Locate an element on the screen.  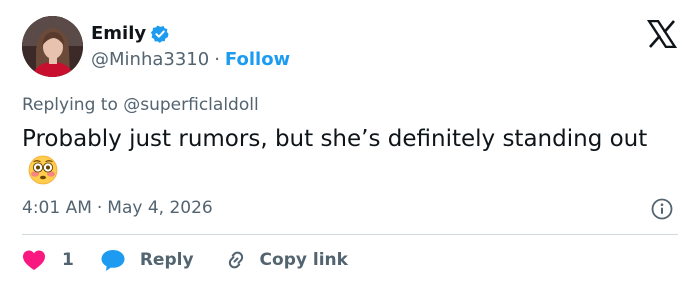
tweet-actions-bar: 1 Reply Copy link is located at coordinates (185, 260).